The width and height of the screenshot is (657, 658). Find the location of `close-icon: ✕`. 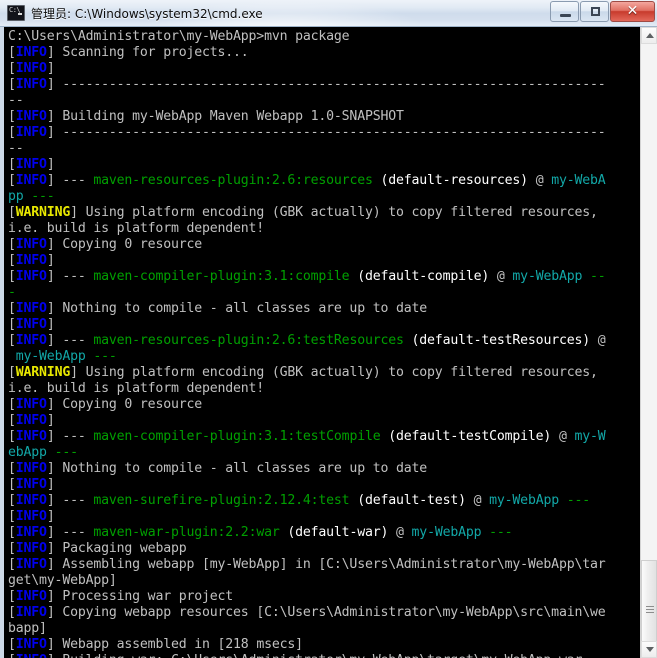

close-icon: ✕ is located at coordinates (632, 11).